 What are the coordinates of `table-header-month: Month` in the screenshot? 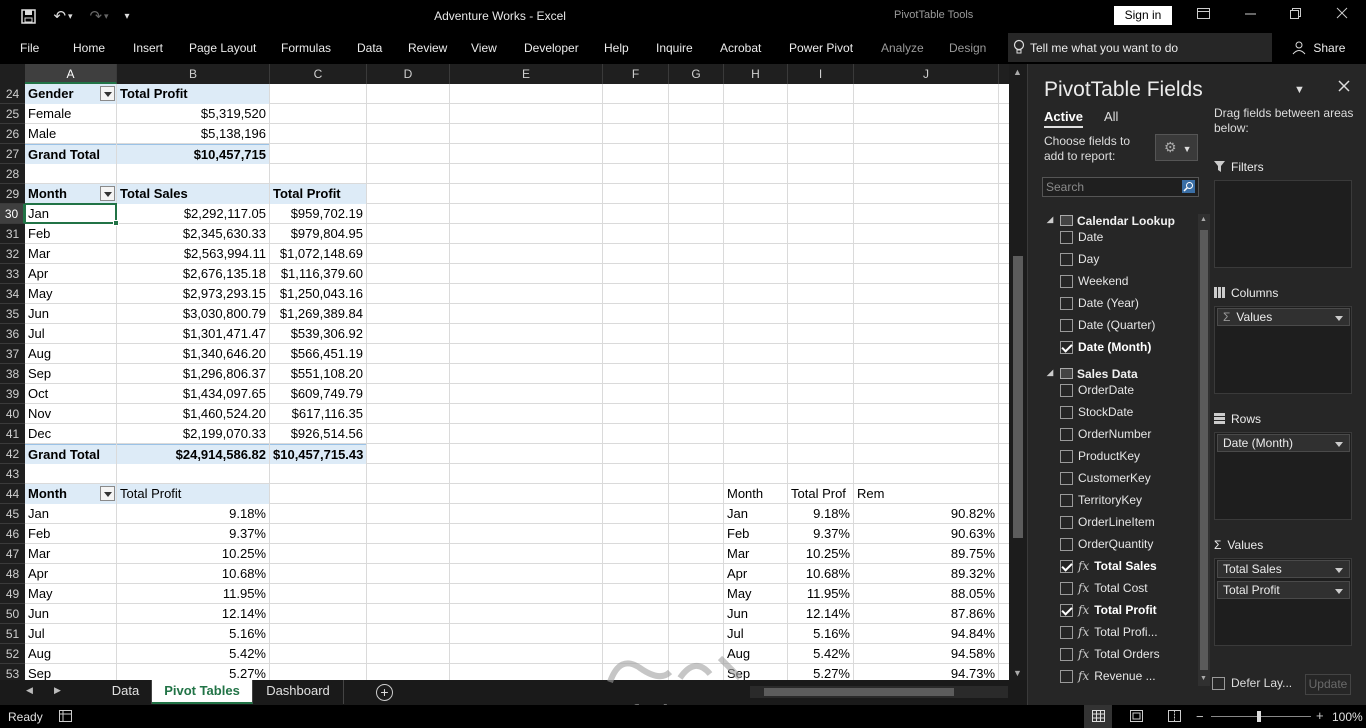 It's located at (755, 494).